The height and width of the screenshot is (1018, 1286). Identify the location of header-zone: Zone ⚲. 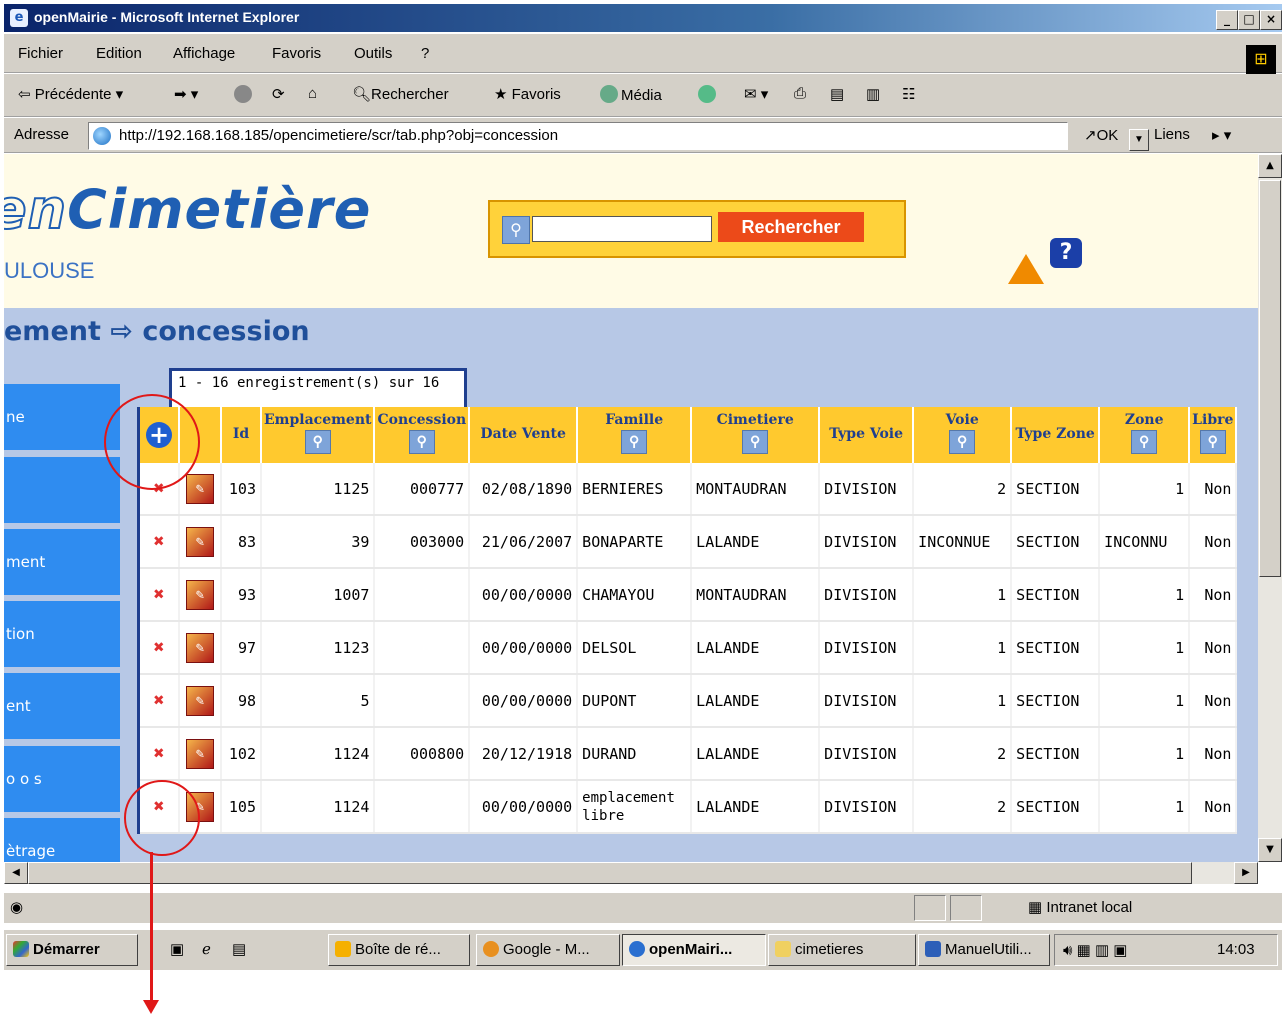
(1145, 435).